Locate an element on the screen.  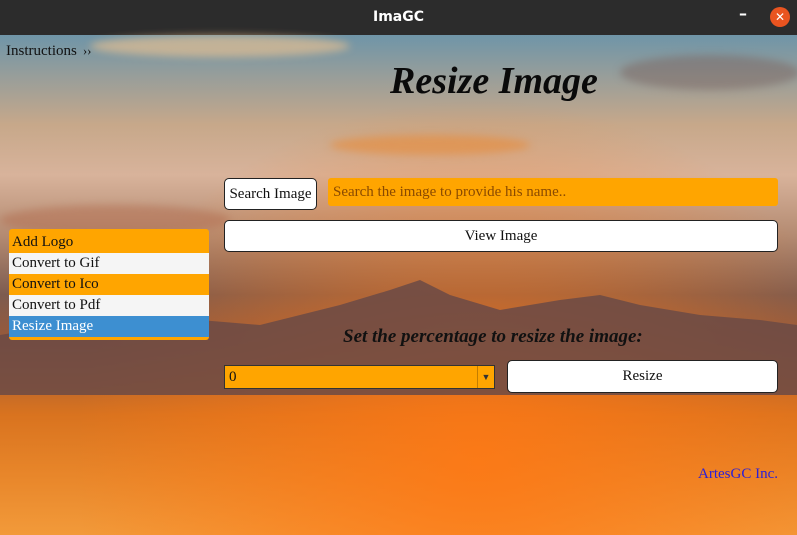
list-item-convert-ico: Convert to Ico is located at coordinates (109, 284).